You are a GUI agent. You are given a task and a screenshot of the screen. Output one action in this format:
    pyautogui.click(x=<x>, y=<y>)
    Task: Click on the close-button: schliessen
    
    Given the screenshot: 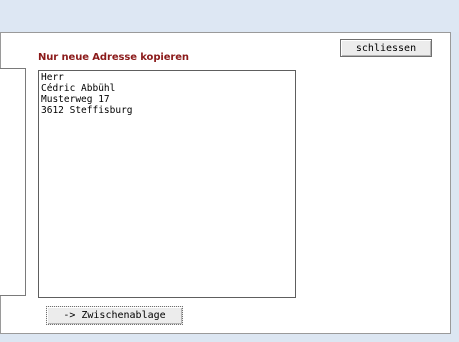 What is the action you would take?
    pyautogui.click(x=386, y=48)
    